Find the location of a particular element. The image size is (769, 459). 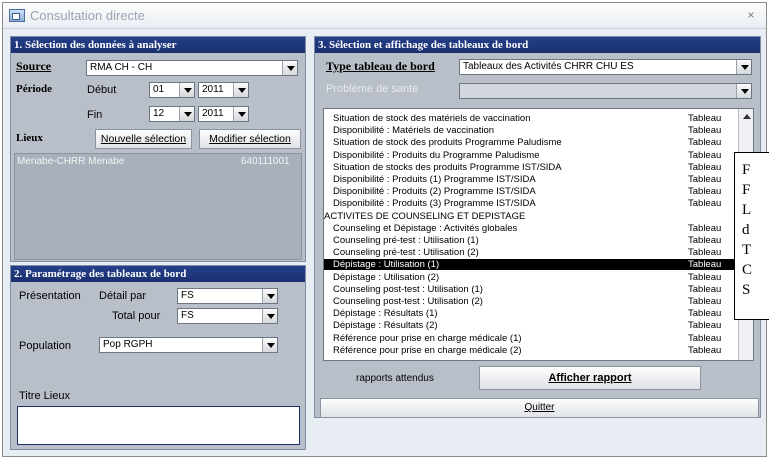

nouvelle-selection-button: Nouvelle sélection is located at coordinates (143, 139).